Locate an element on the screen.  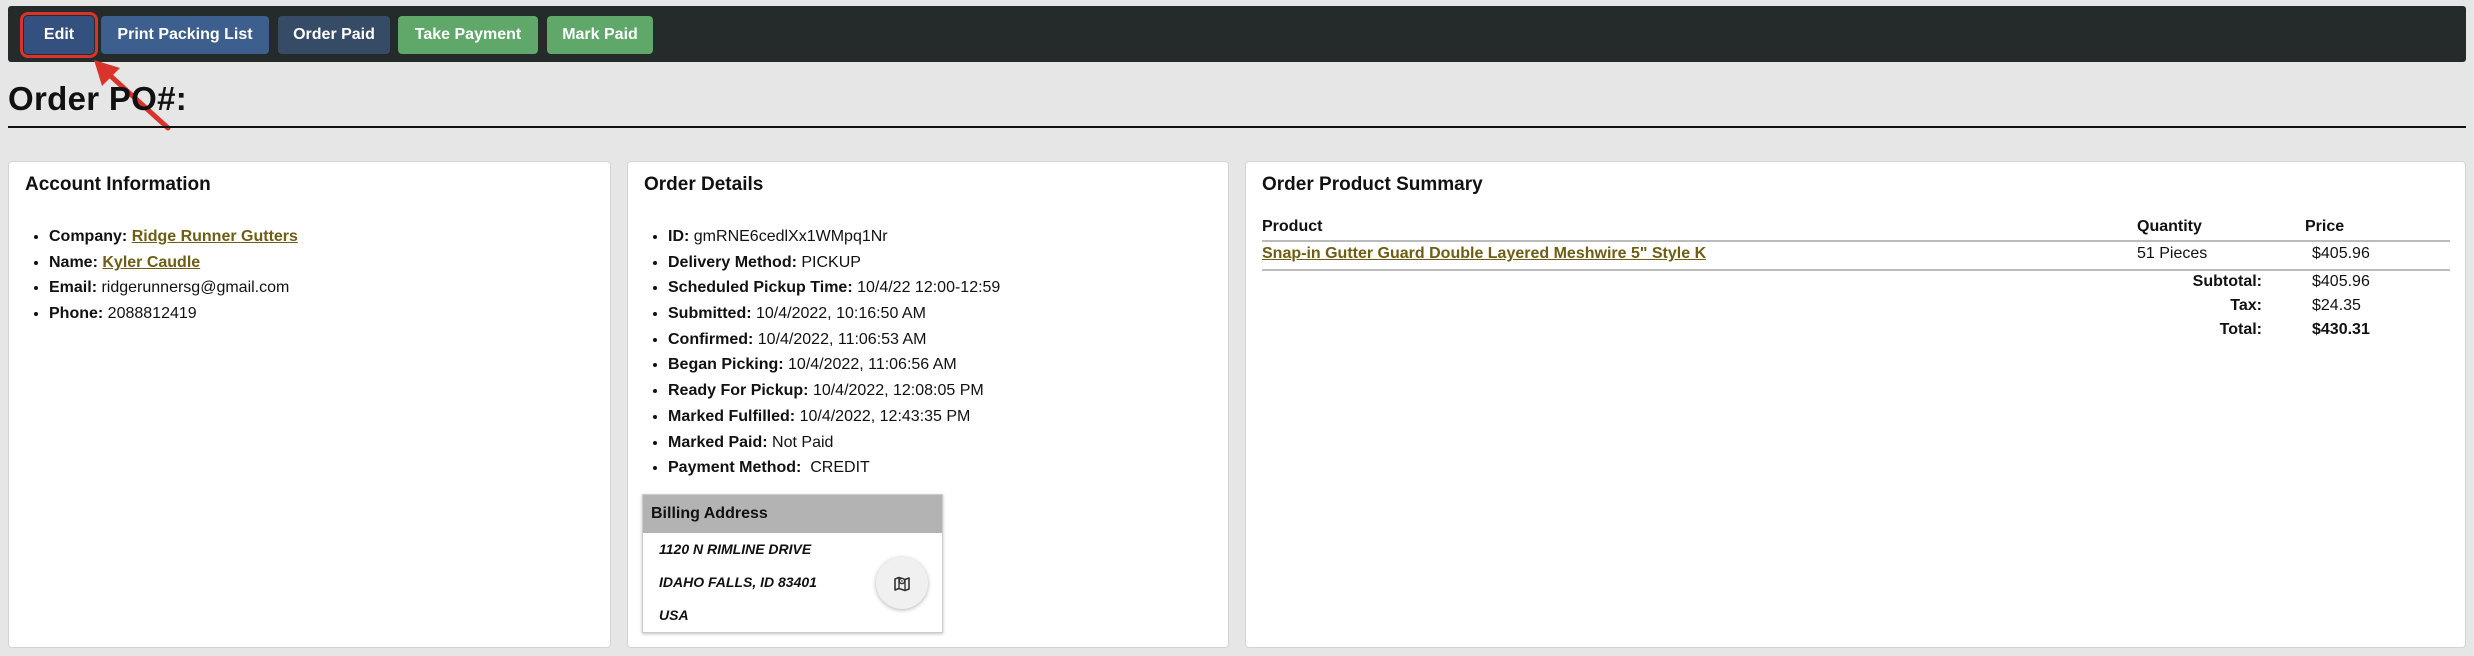
billing-address-heading: Billing Address is located at coordinates (792, 514).